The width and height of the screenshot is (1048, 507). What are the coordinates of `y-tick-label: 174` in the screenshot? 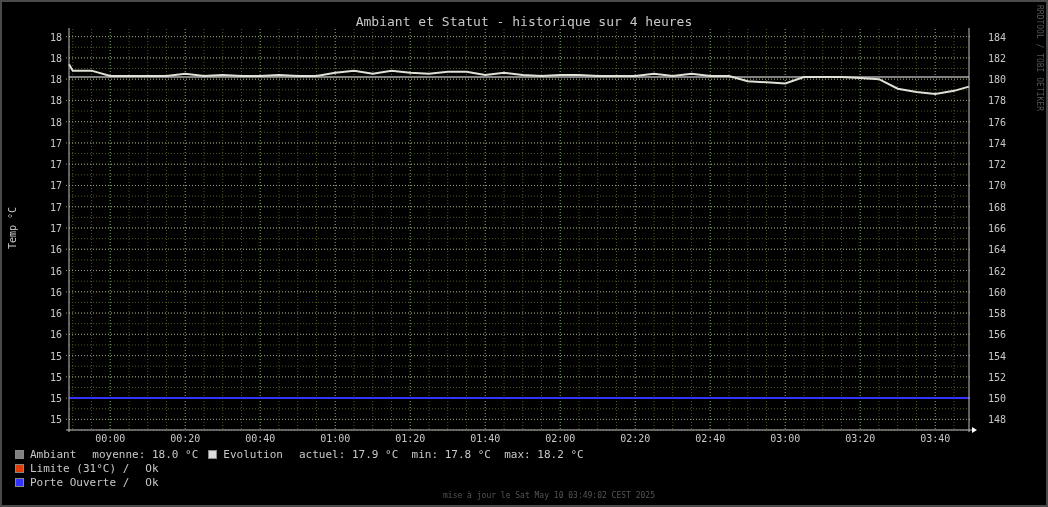 It's located at (997, 143).